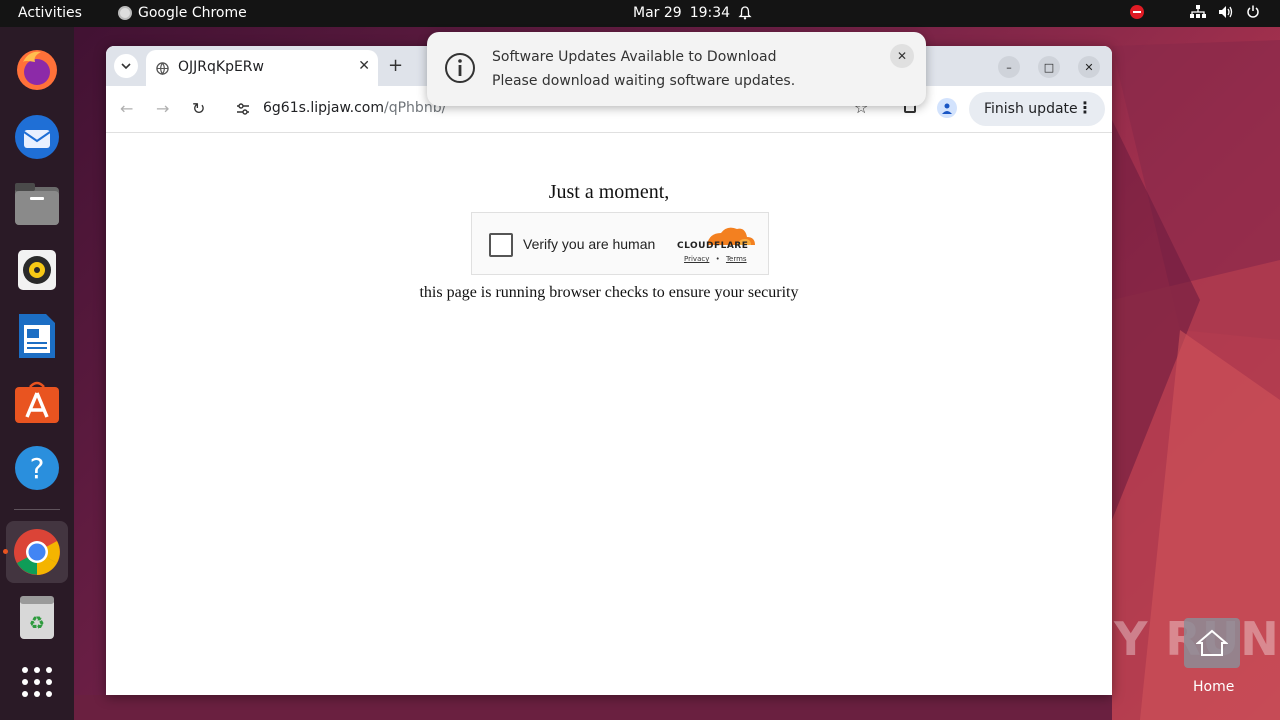  I want to click on back-button: ←, so click(126, 108).